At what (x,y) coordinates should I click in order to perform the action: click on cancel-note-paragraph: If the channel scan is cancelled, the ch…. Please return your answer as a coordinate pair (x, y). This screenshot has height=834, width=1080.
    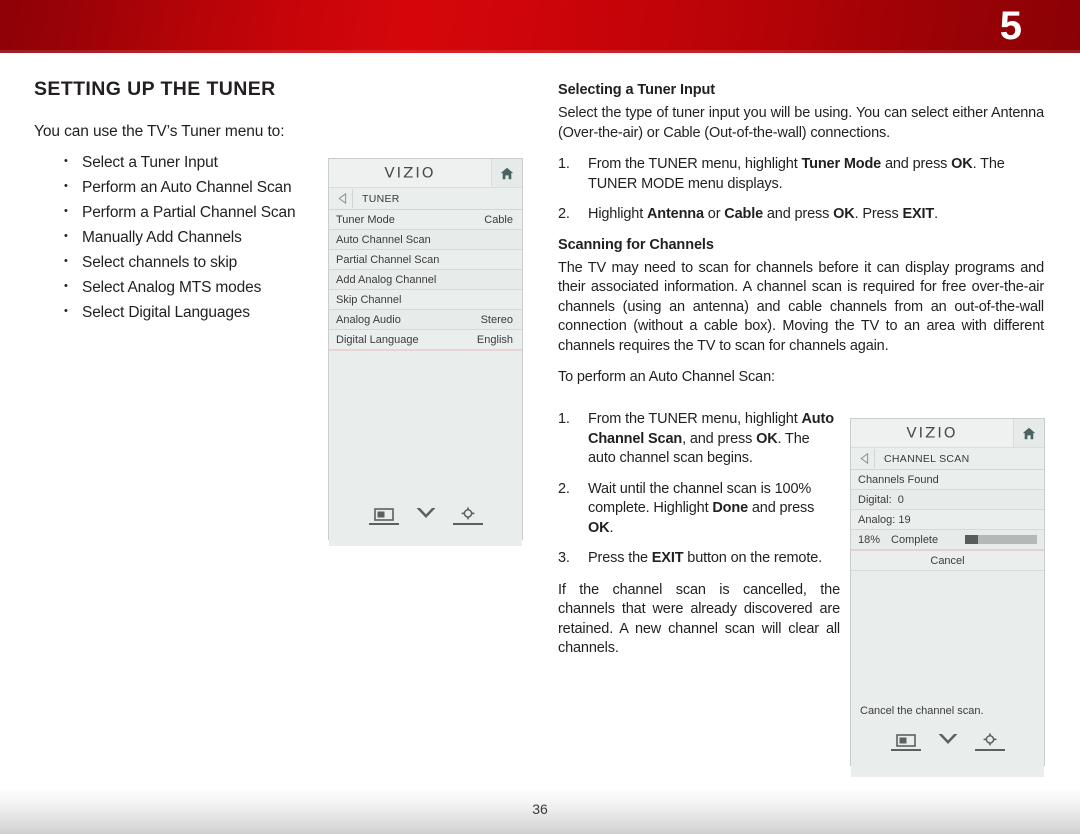
    Looking at the image, I should click on (699, 619).